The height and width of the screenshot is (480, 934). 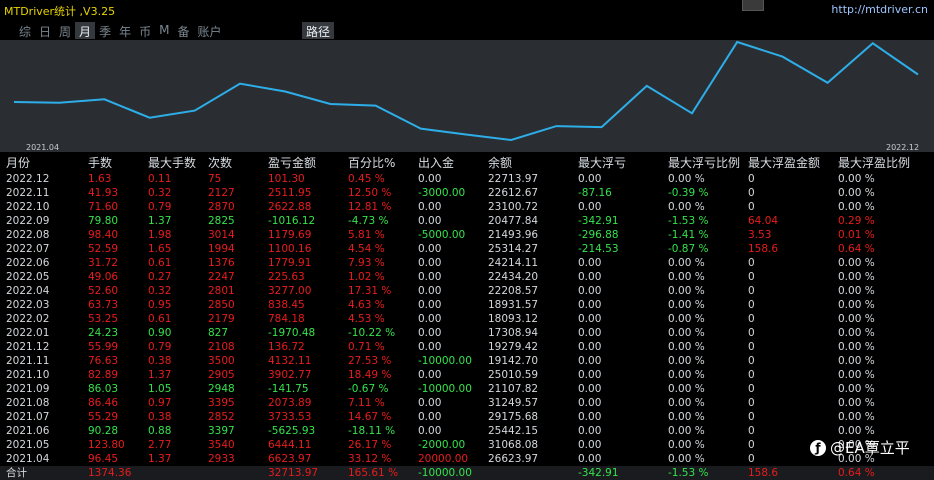 I want to click on tab-account: 账户, so click(x=209, y=30).